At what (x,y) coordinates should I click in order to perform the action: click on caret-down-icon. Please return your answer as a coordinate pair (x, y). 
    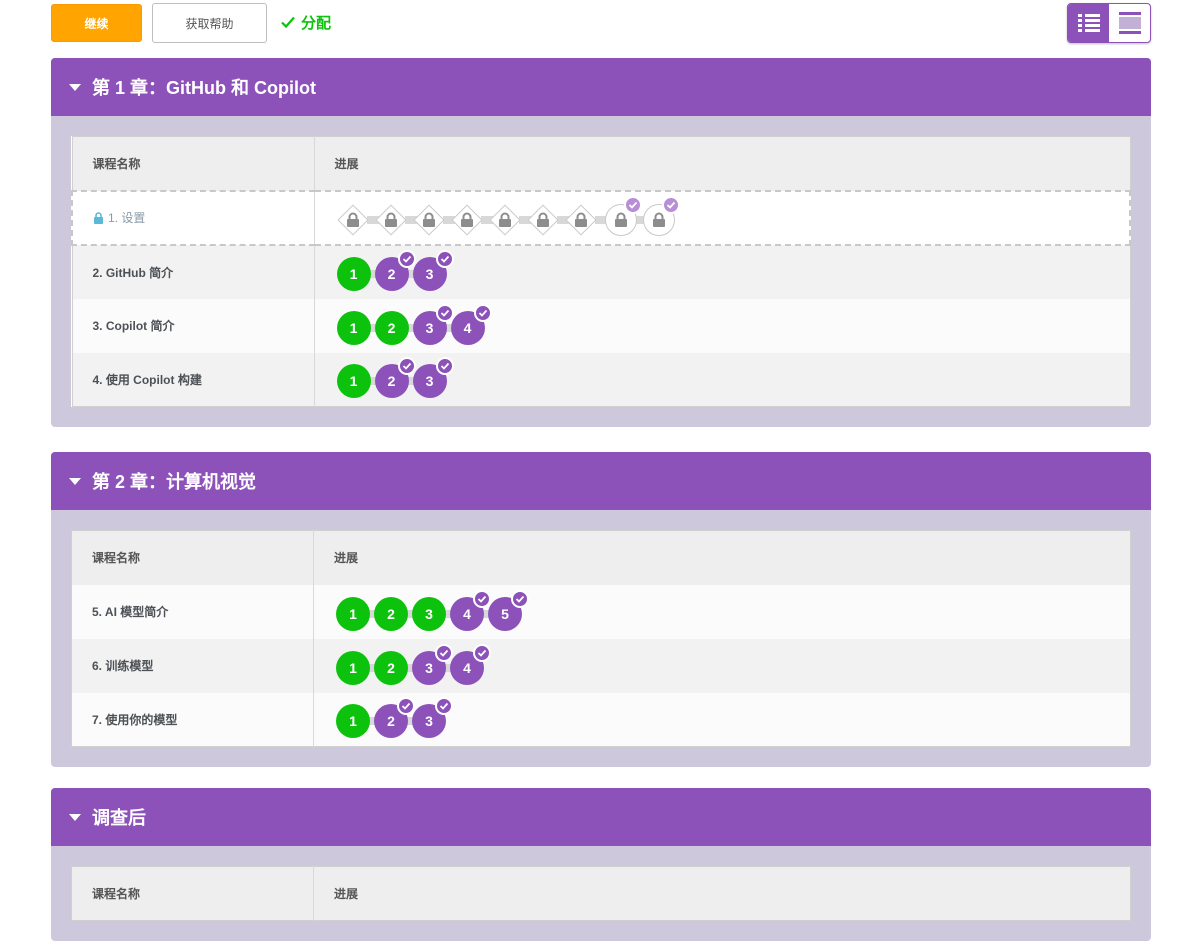
    Looking at the image, I should click on (75, 87).